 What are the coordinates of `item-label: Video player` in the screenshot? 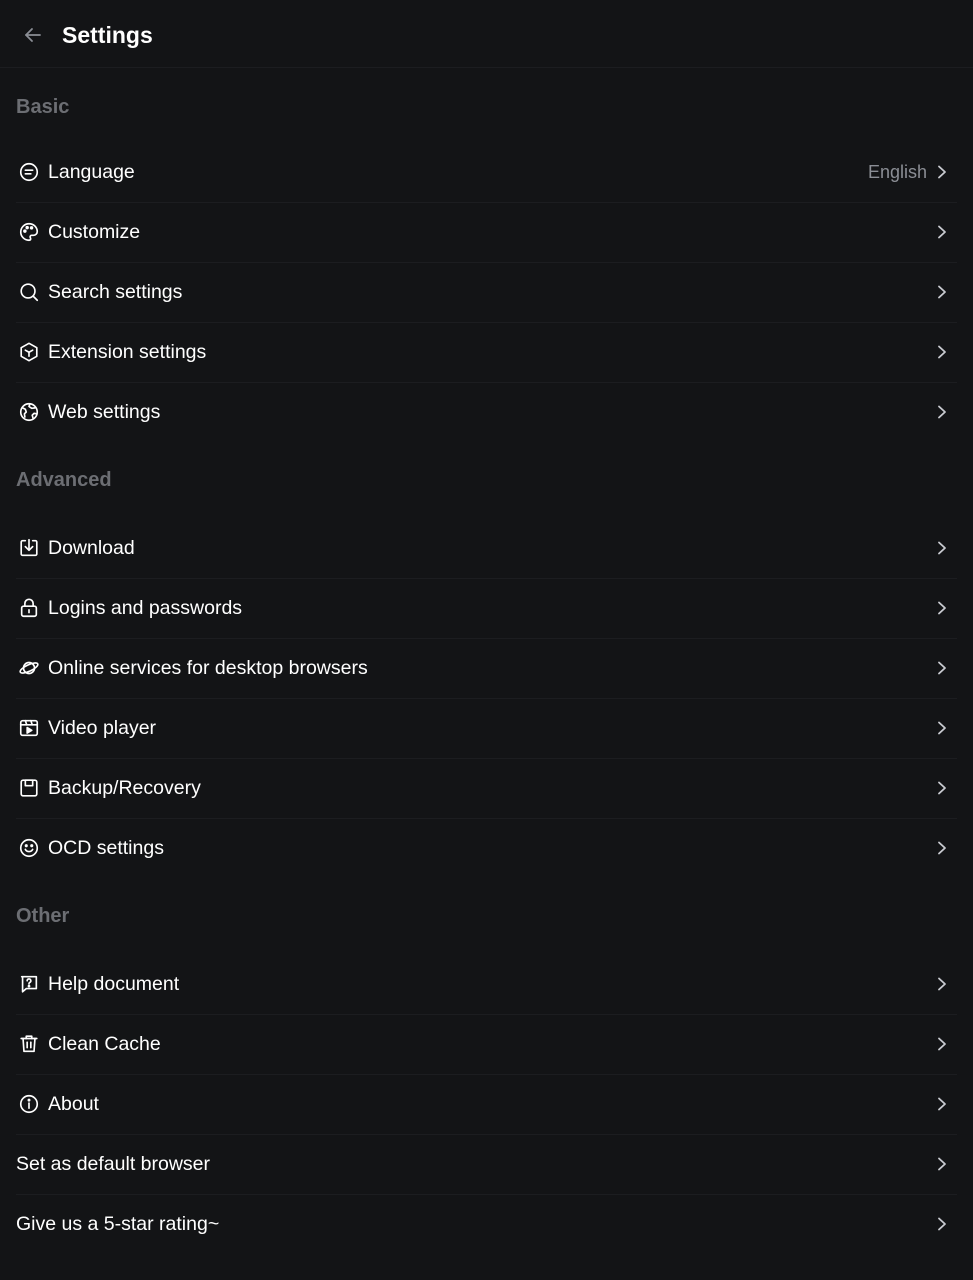 It's located at (102, 727).